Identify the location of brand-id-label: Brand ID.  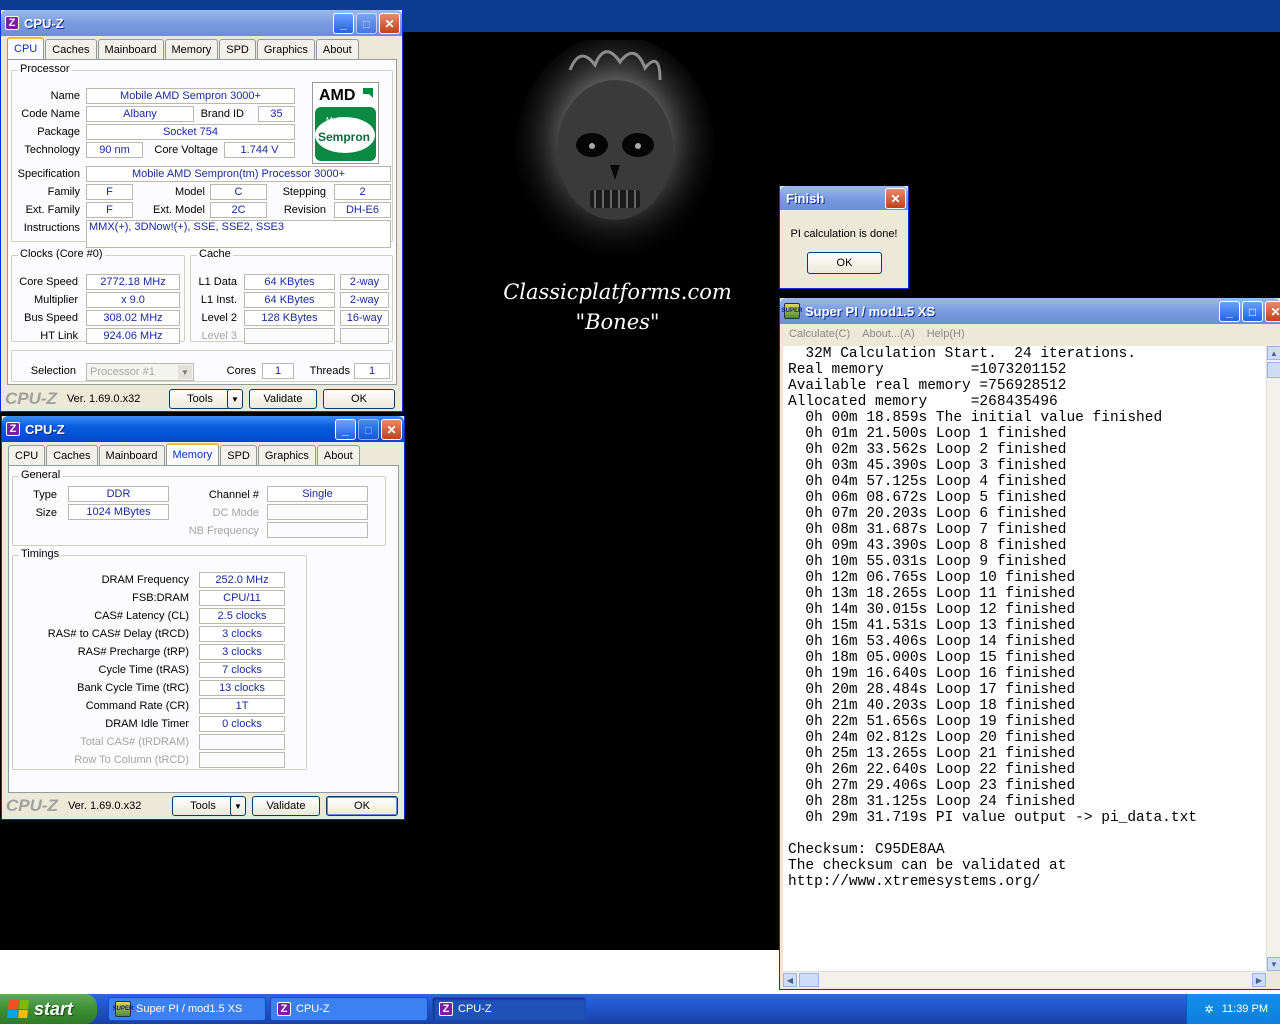
(222, 114).